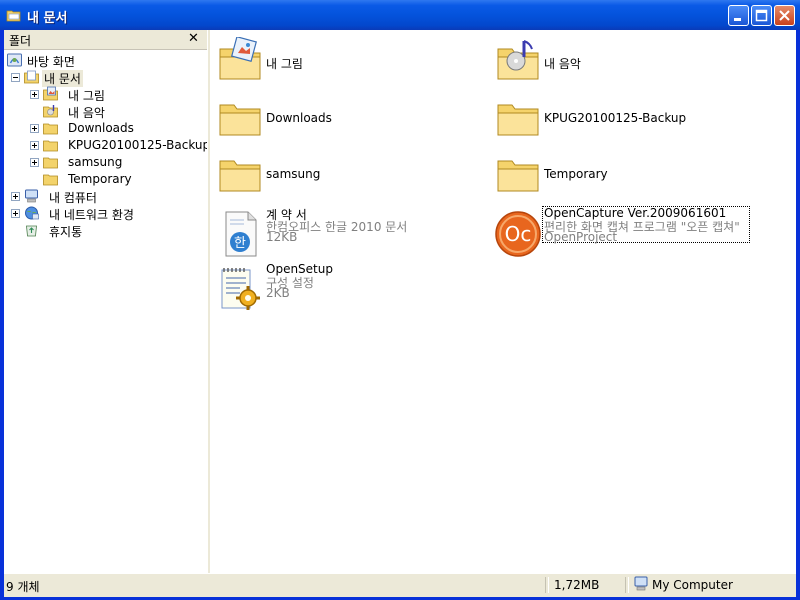 Image resolution: width=800 pixels, height=600 pixels. I want to click on tree-item-label: 휴지통, so click(66, 232).